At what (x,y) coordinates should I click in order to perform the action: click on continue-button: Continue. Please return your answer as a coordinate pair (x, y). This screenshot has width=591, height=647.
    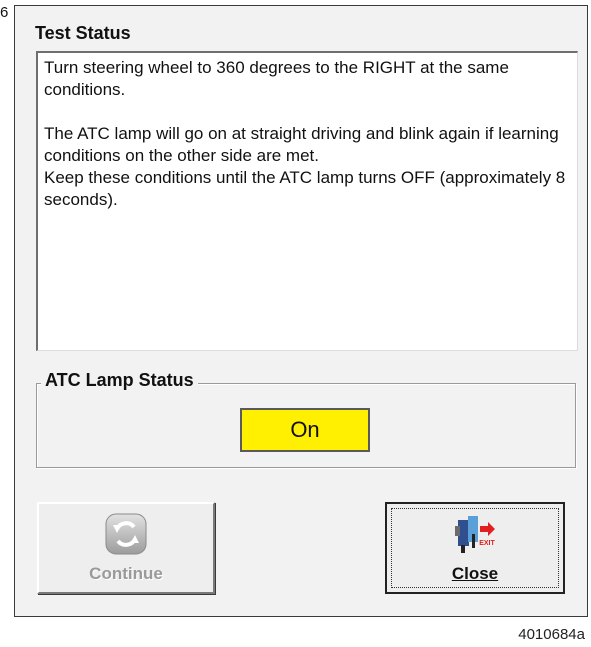
    Looking at the image, I should click on (126, 548).